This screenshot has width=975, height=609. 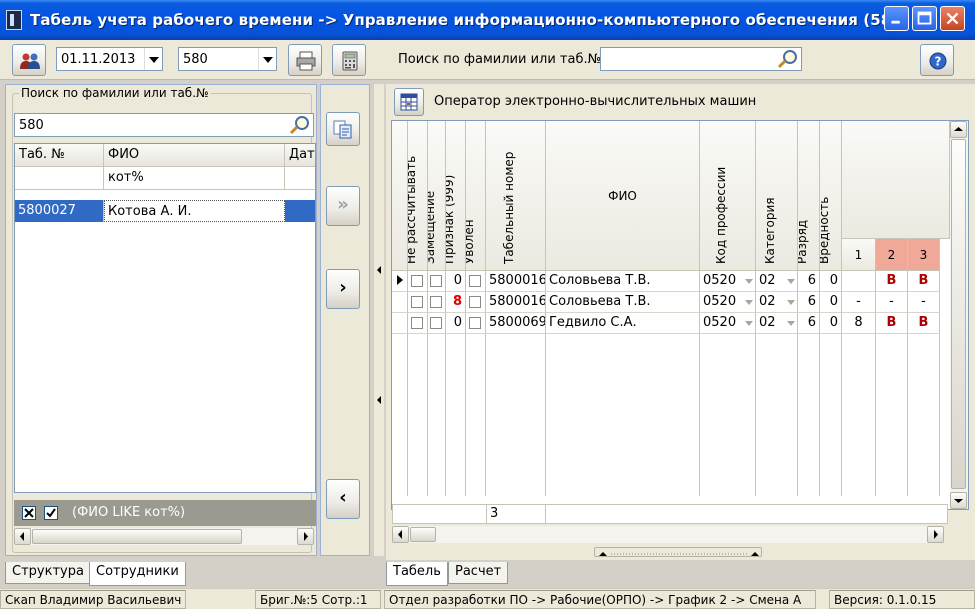 What do you see at coordinates (343, 206) in the screenshot?
I see `move-all-right-button: »` at bounding box center [343, 206].